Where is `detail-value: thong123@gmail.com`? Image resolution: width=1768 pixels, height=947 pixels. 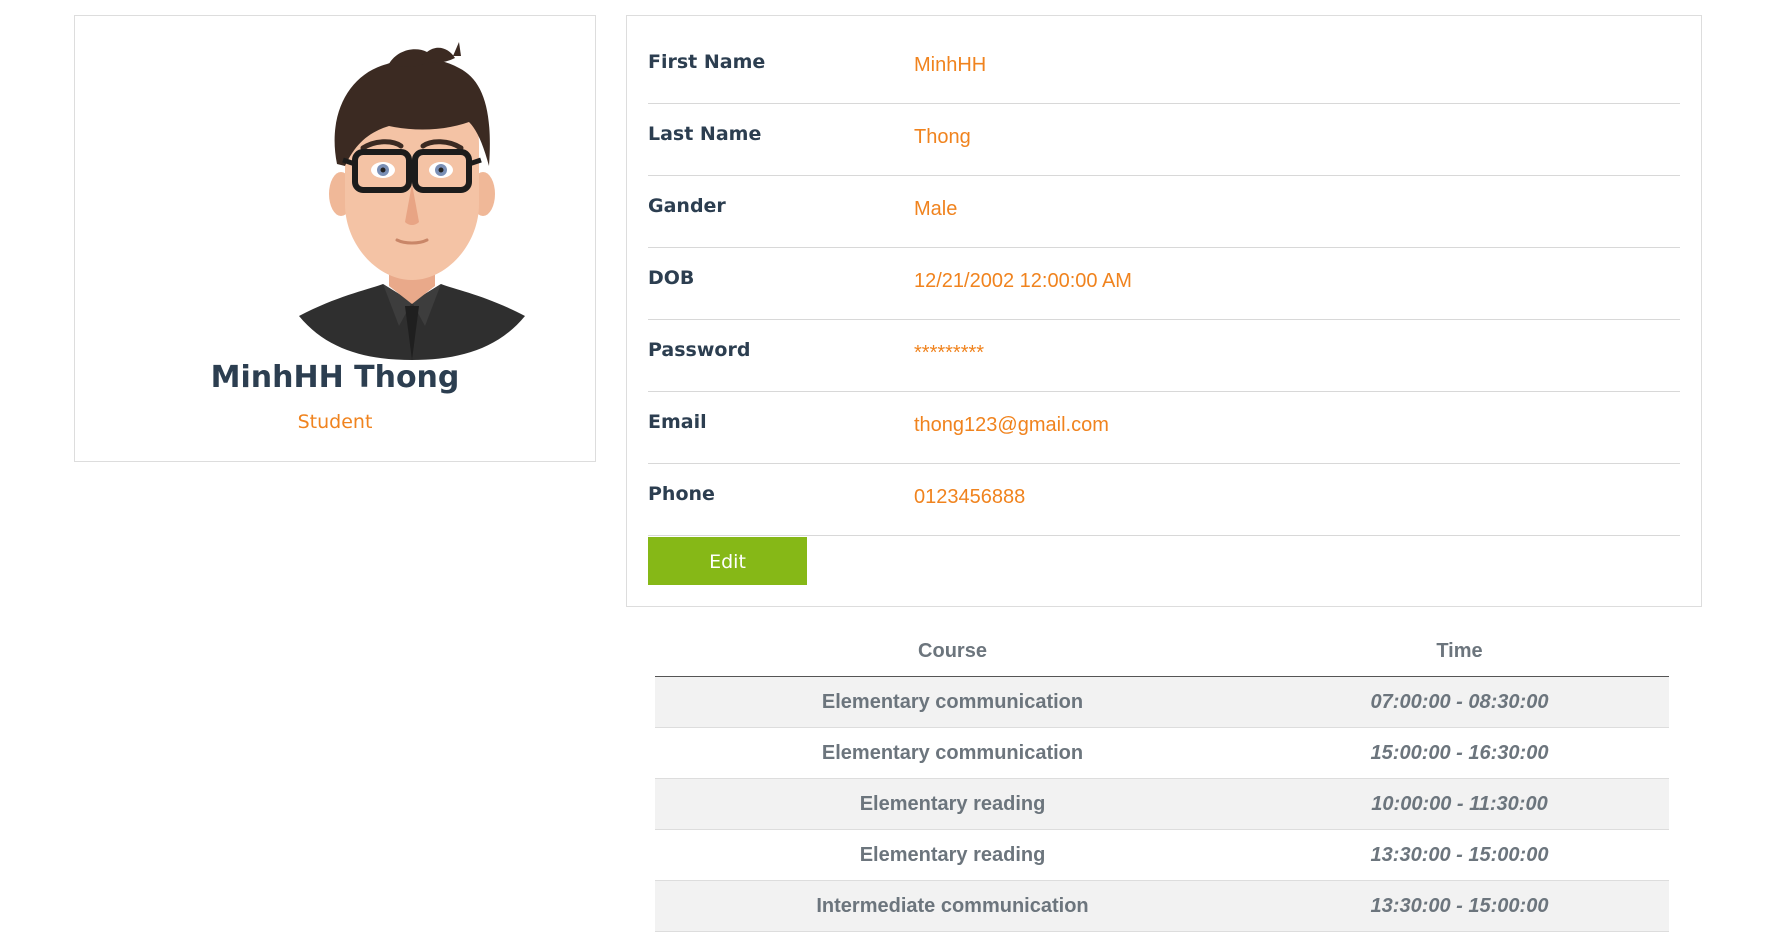 detail-value: thong123@gmail.com is located at coordinates (1011, 425).